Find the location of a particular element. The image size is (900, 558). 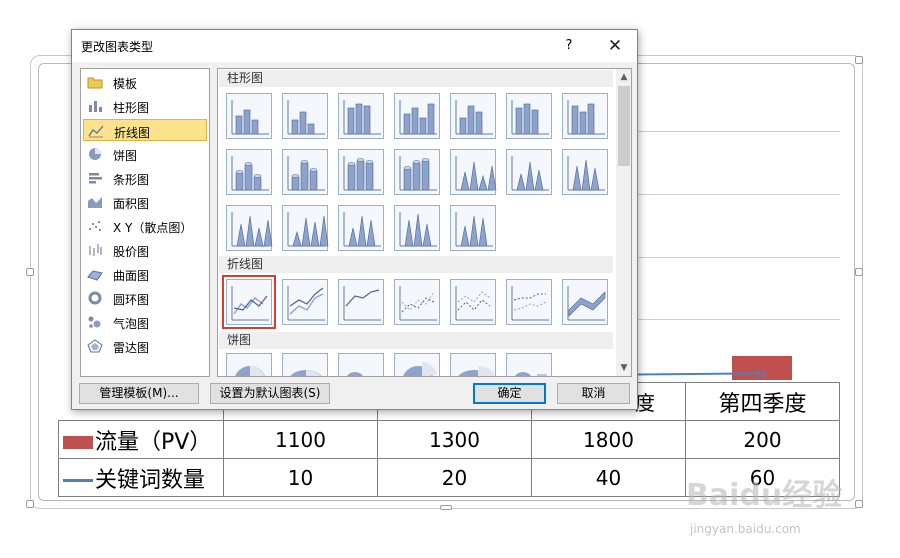

category-item-line: 折线图 is located at coordinates (145, 130).